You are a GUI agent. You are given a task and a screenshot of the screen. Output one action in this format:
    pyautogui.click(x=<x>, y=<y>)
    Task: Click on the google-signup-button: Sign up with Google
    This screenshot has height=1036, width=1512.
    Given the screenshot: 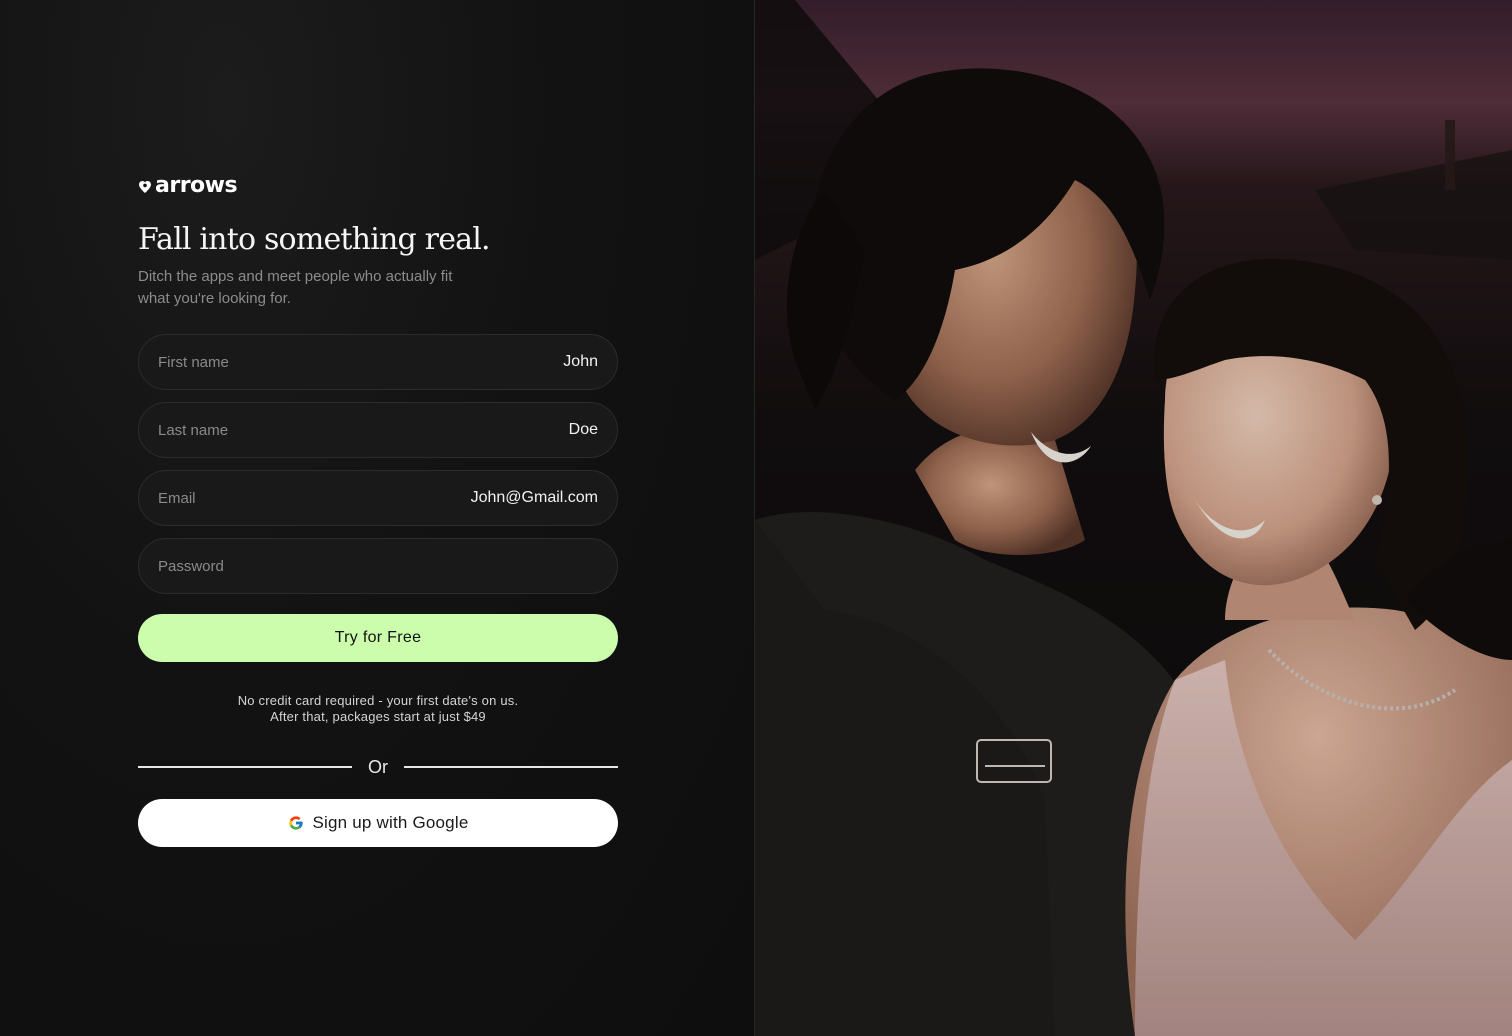 What is the action you would take?
    pyautogui.click(x=378, y=823)
    